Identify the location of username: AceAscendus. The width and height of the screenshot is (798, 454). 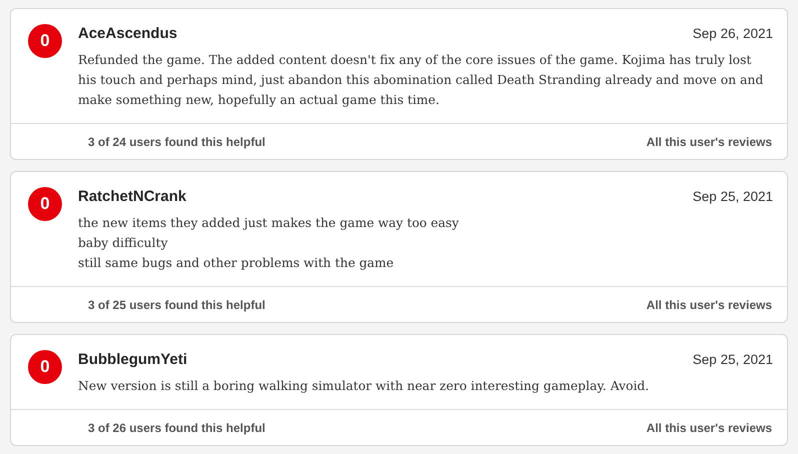
(128, 33).